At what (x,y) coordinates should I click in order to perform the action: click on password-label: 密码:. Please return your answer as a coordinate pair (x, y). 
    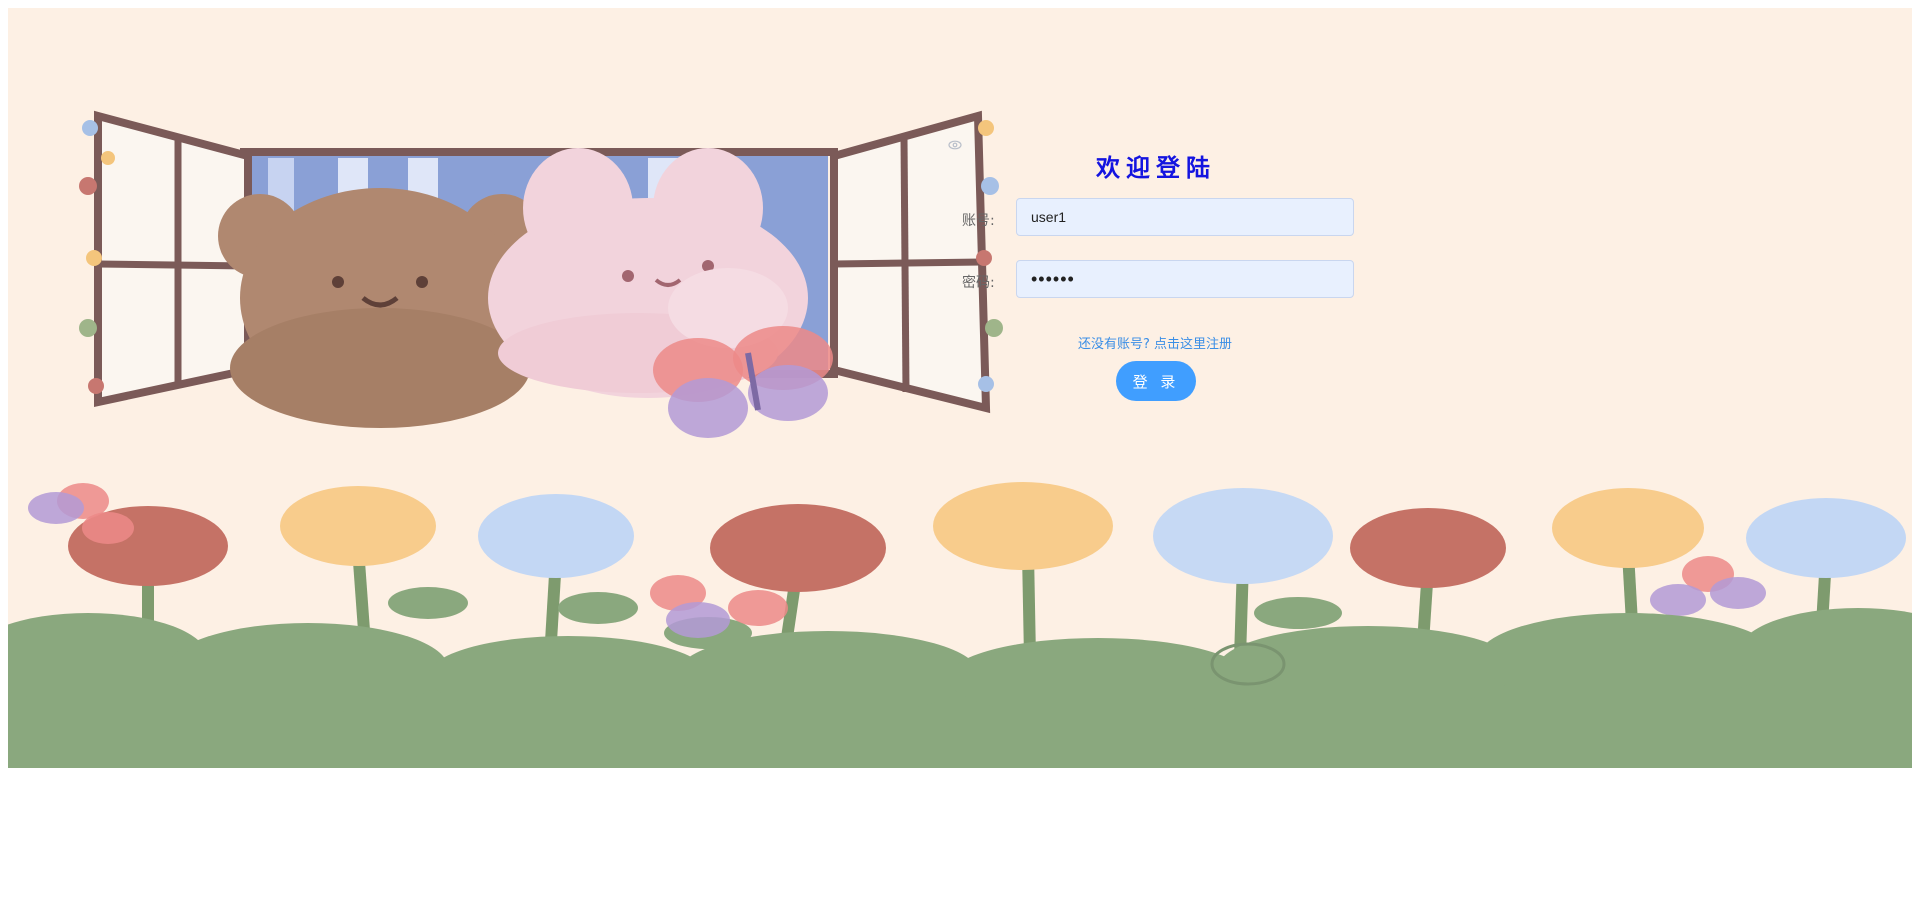
    Looking at the image, I should click on (978, 283).